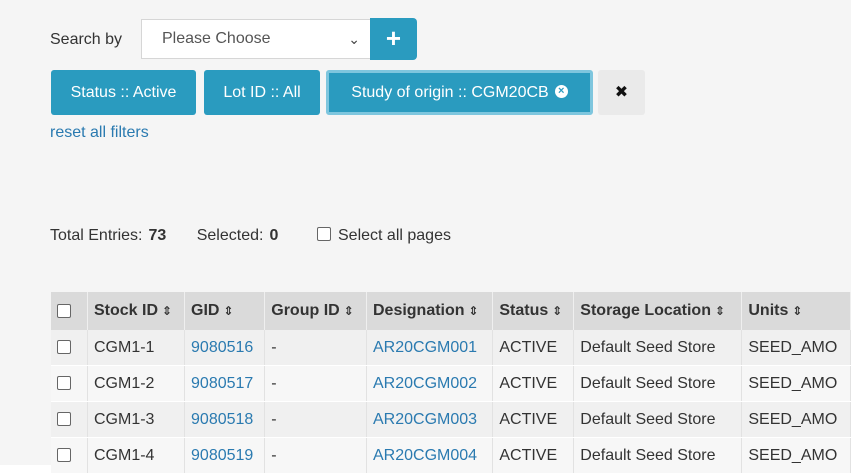 This screenshot has width=851, height=474. Describe the element at coordinates (86, 39) in the screenshot. I see `search-by-label: Search by` at that location.